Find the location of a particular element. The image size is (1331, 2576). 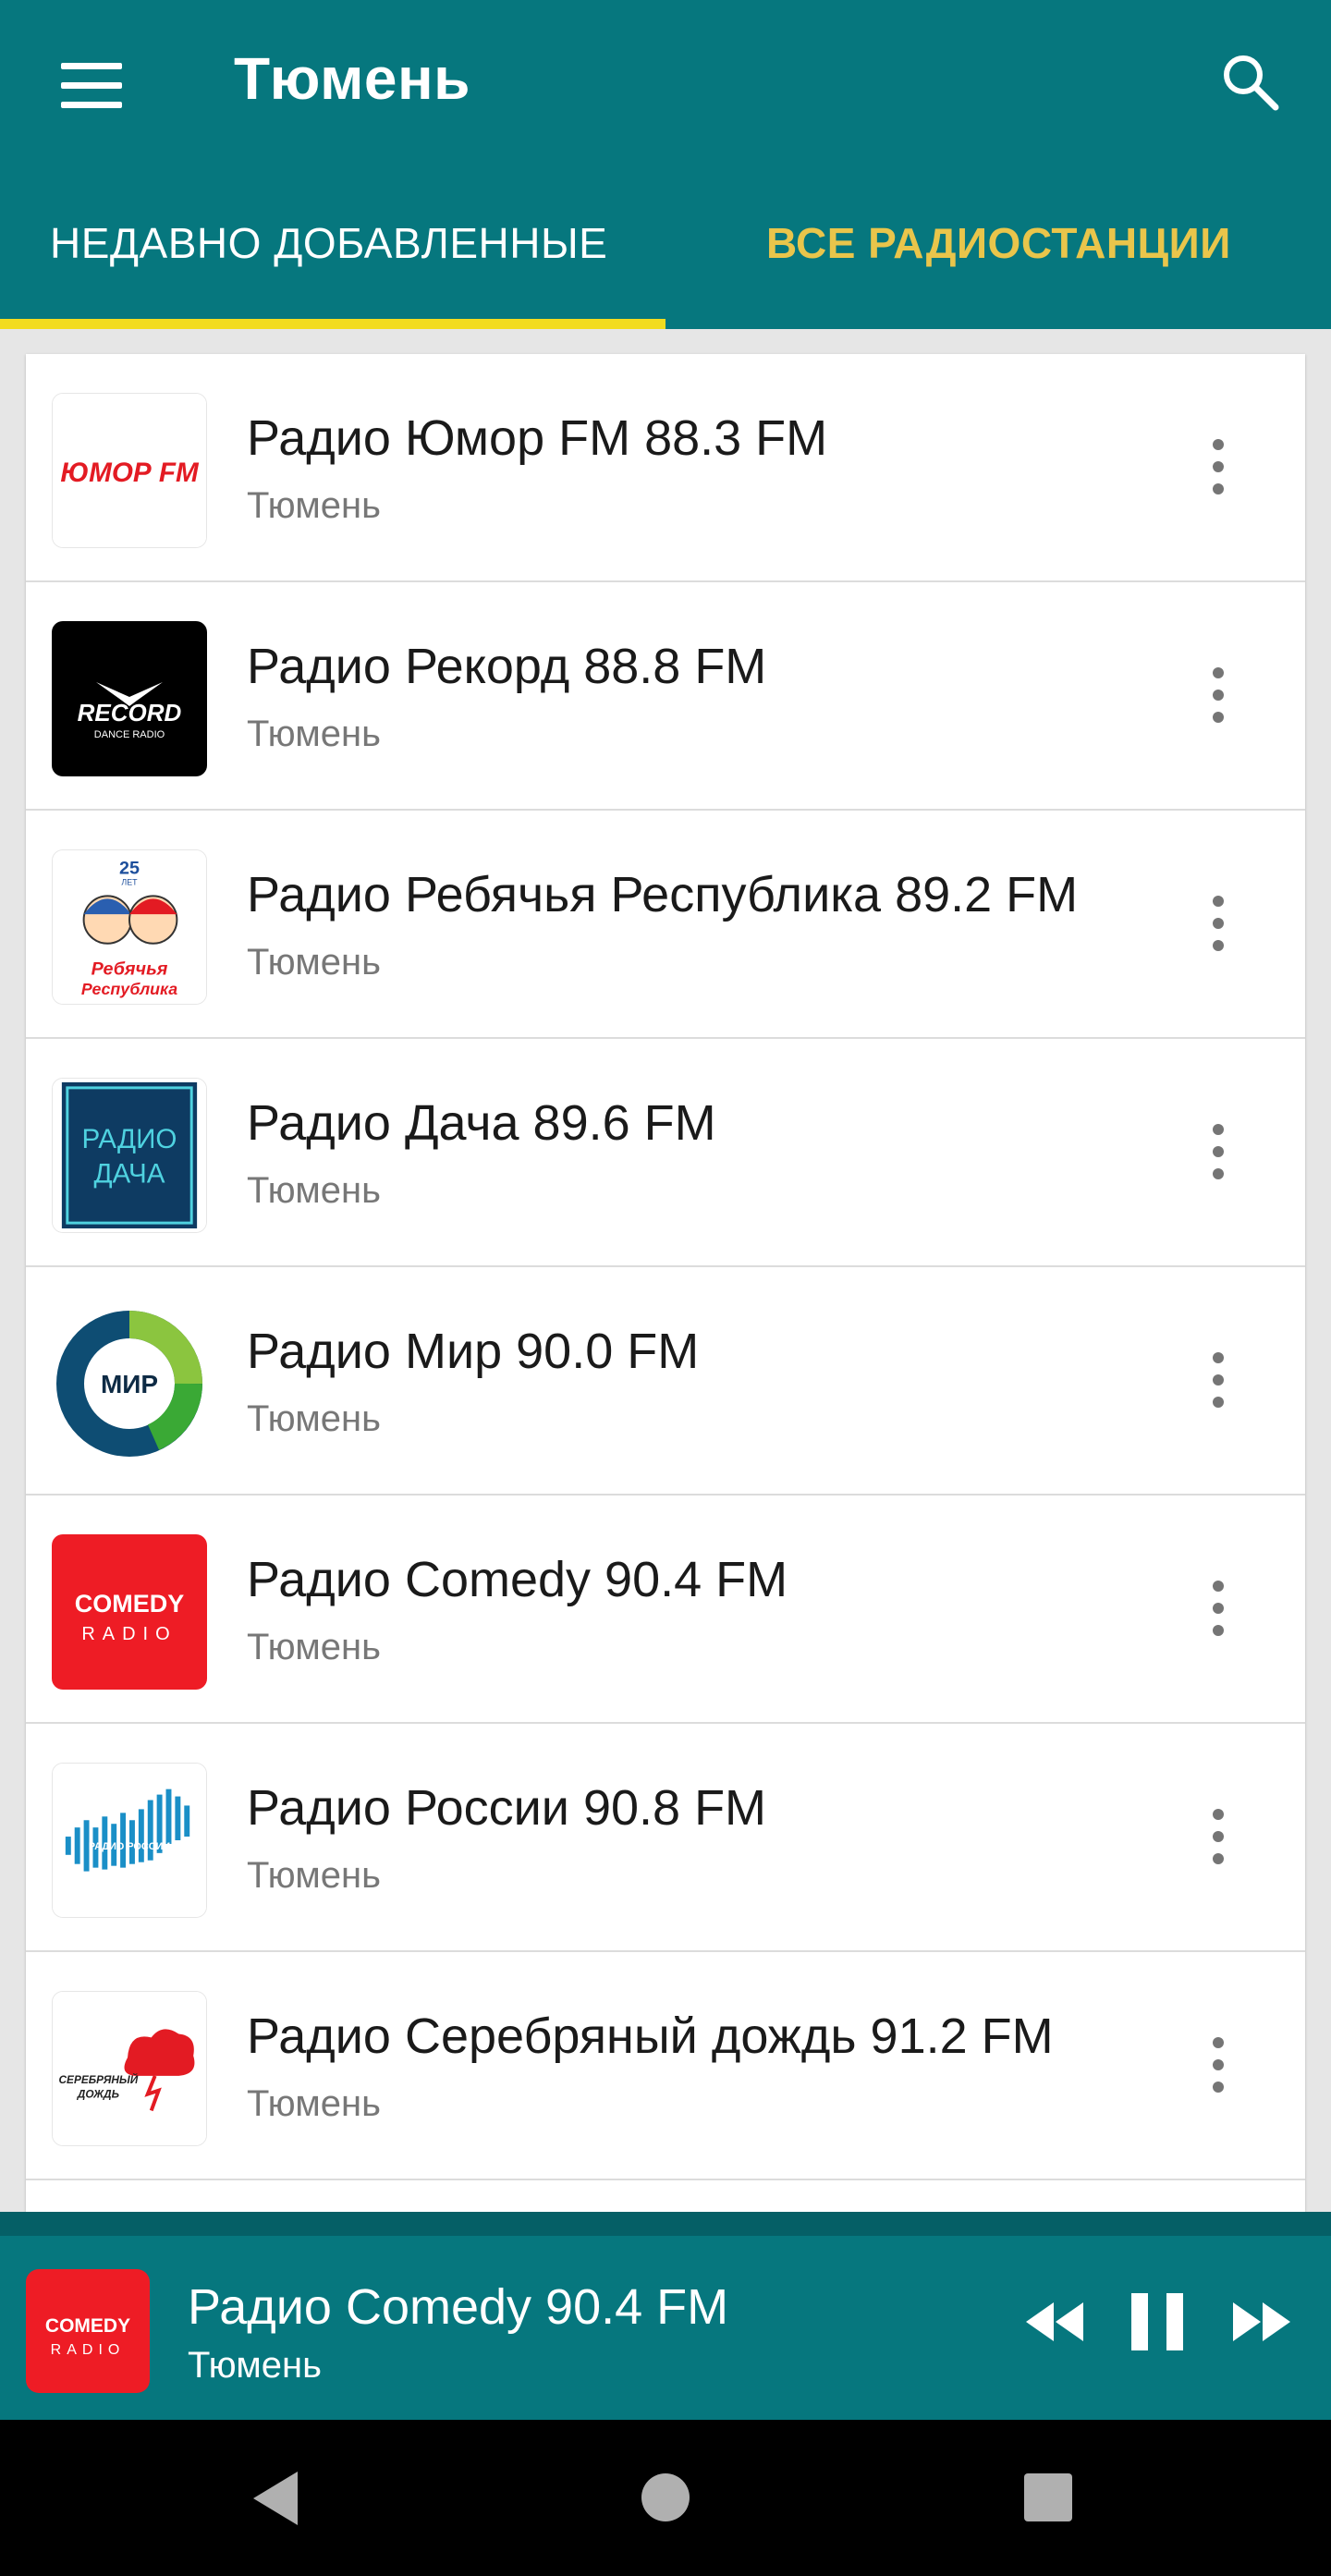

svg-text: РАДИО is located at coordinates (130, 1139).